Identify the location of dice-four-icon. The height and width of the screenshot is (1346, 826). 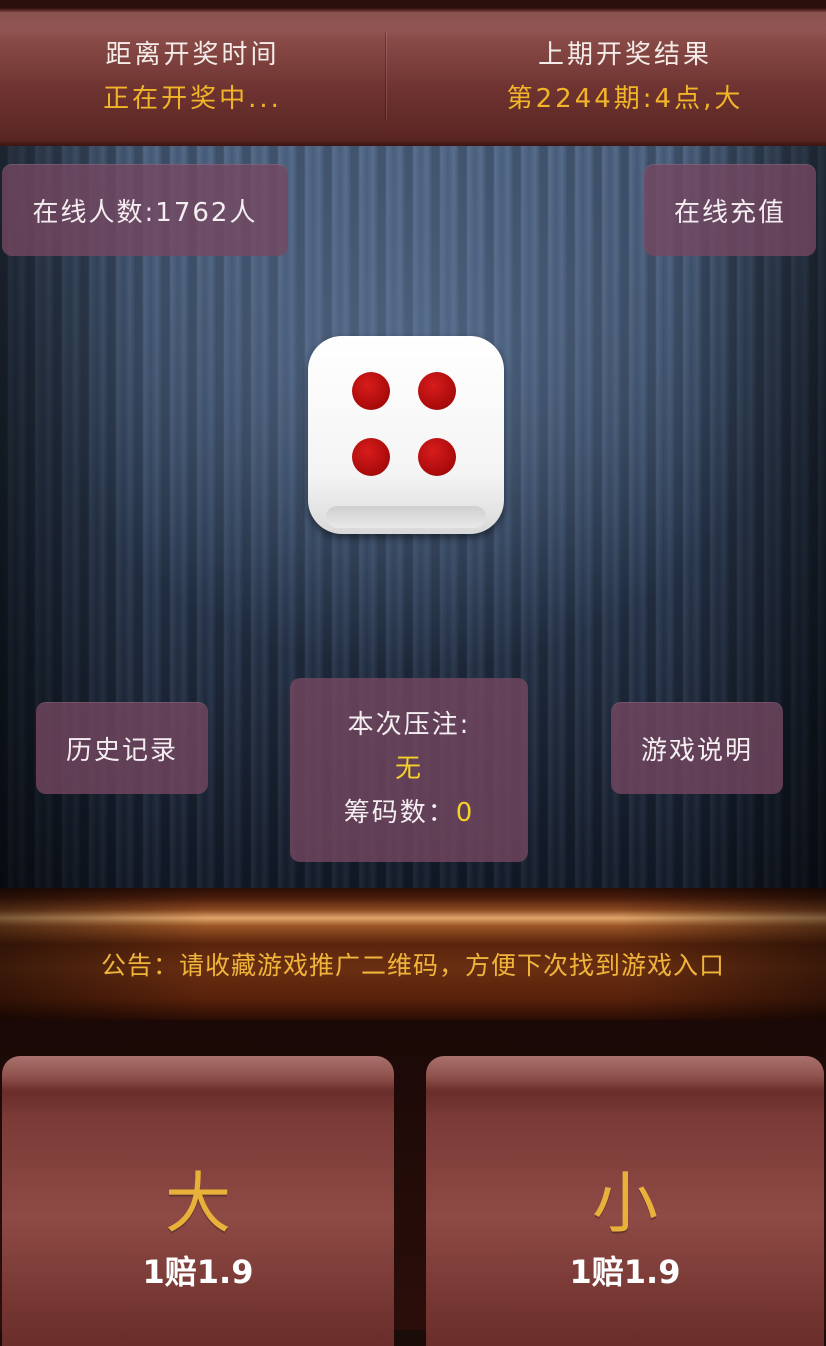
(406, 435).